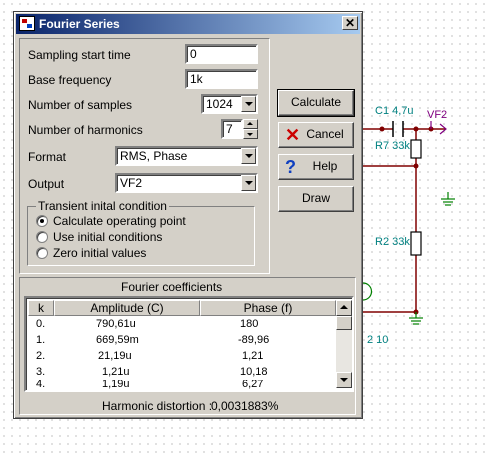  I want to click on help-button: ? Help, so click(316, 167).